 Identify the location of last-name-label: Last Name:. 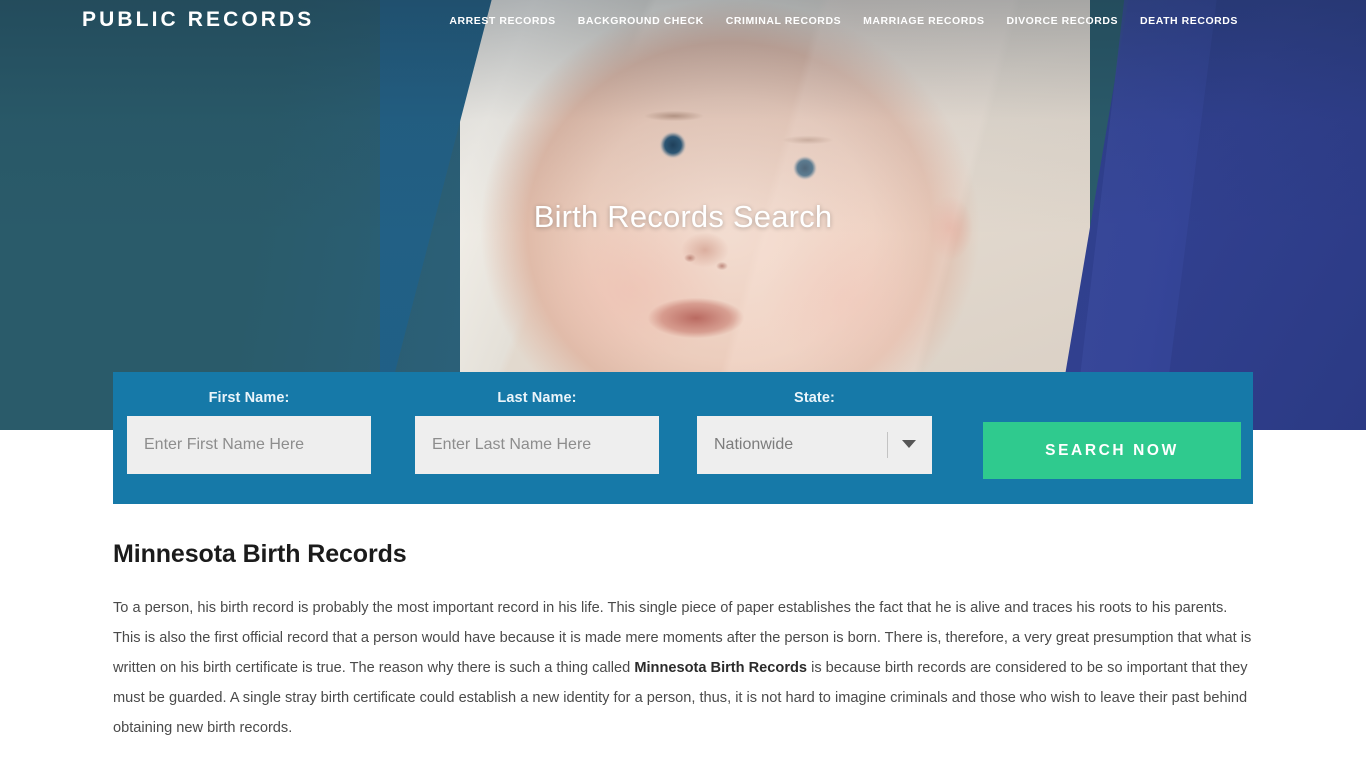
(537, 398).